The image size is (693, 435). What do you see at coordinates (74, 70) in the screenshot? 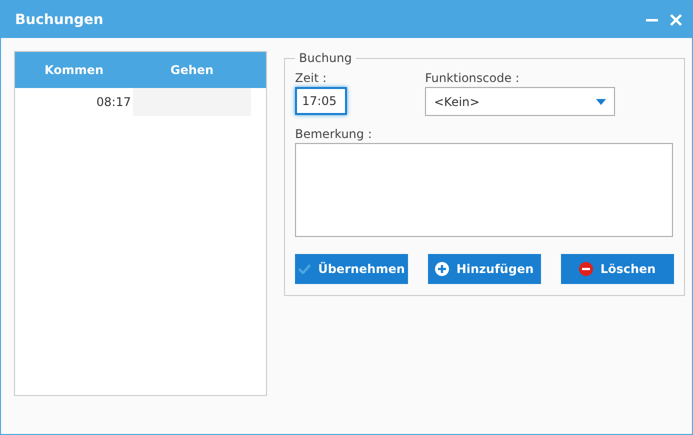
I see `column-header: Kommen` at bounding box center [74, 70].